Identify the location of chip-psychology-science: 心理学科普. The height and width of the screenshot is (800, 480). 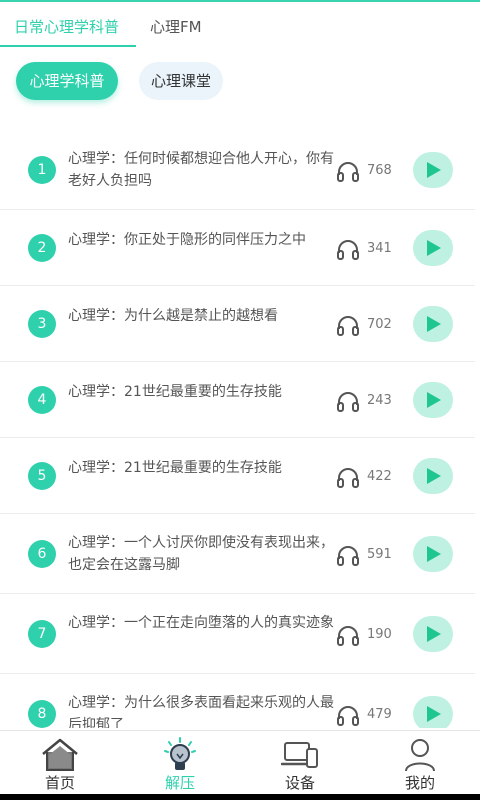
(67, 81).